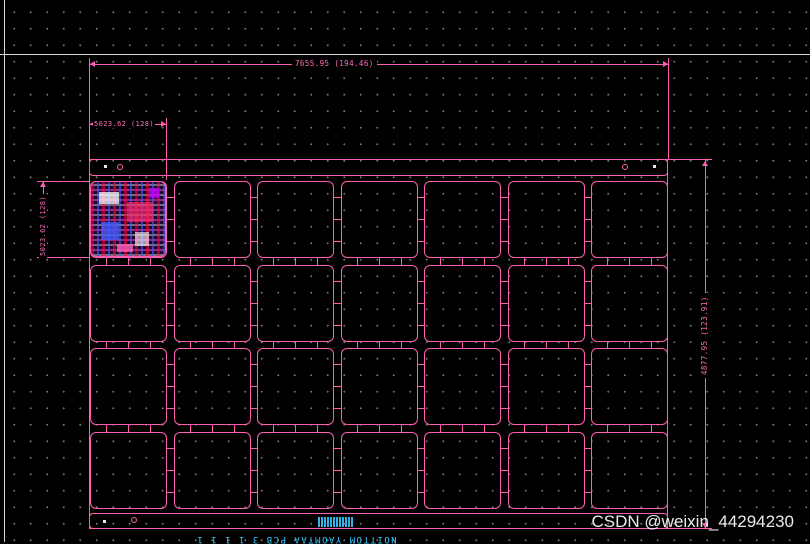 This screenshot has width=810, height=544. What do you see at coordinates (92, 64) in the screenshot?
I see `arrow-left-icon` at bounding box center [92, 64].